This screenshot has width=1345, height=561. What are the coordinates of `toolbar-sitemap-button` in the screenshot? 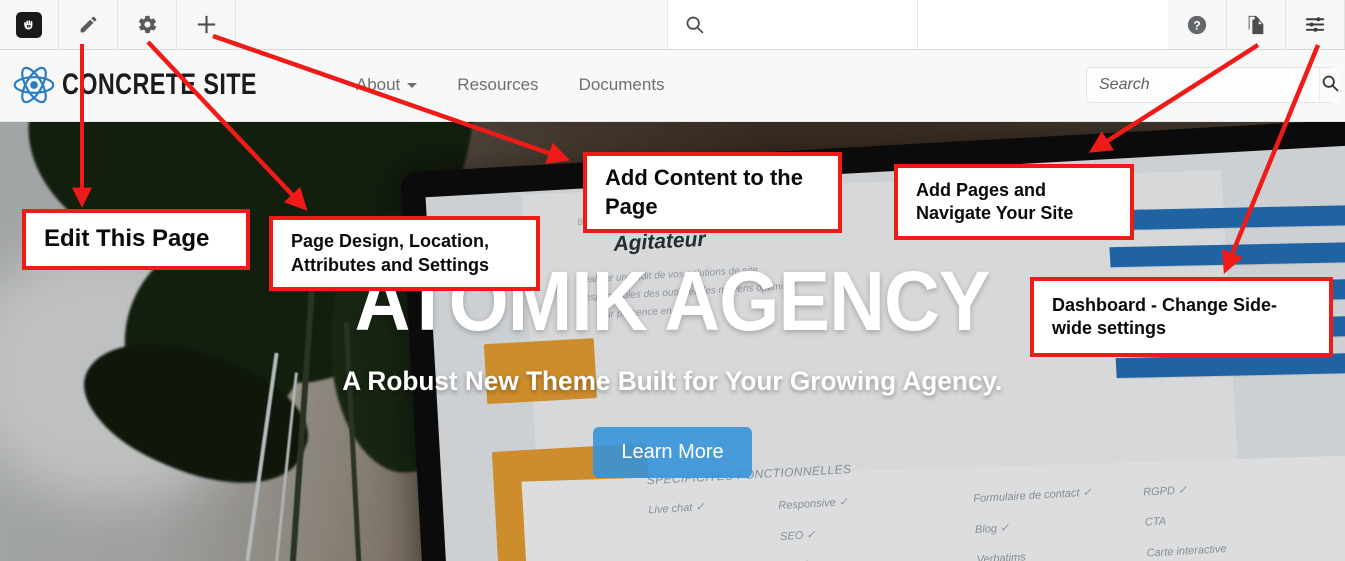 It's located at (1256, 24).